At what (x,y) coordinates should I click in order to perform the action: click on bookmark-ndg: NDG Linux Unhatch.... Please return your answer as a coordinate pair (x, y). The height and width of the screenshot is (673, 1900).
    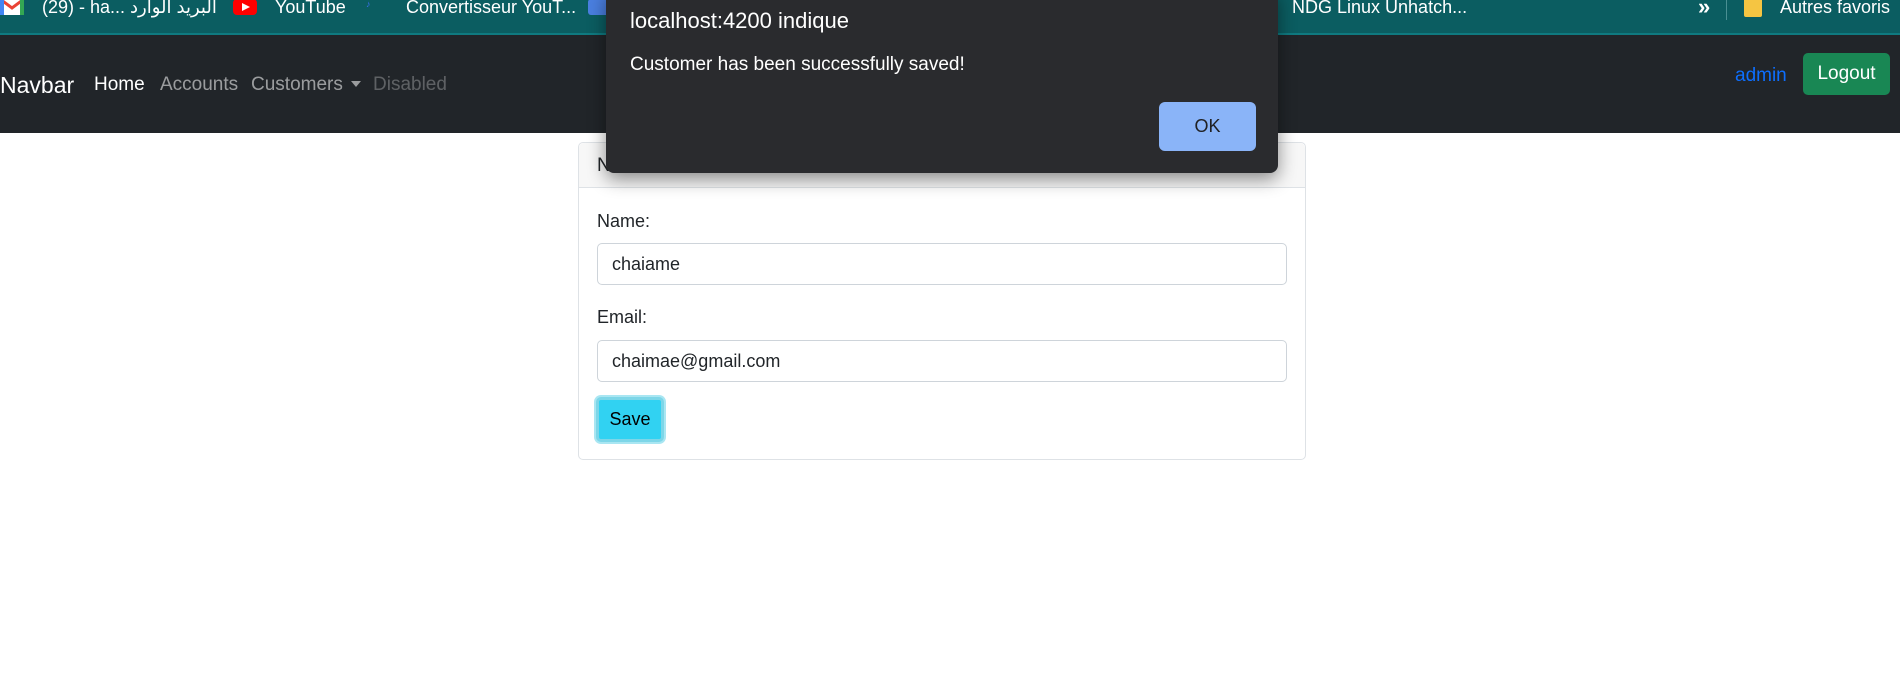
    Looking at the image, I should click on (1379, 9).